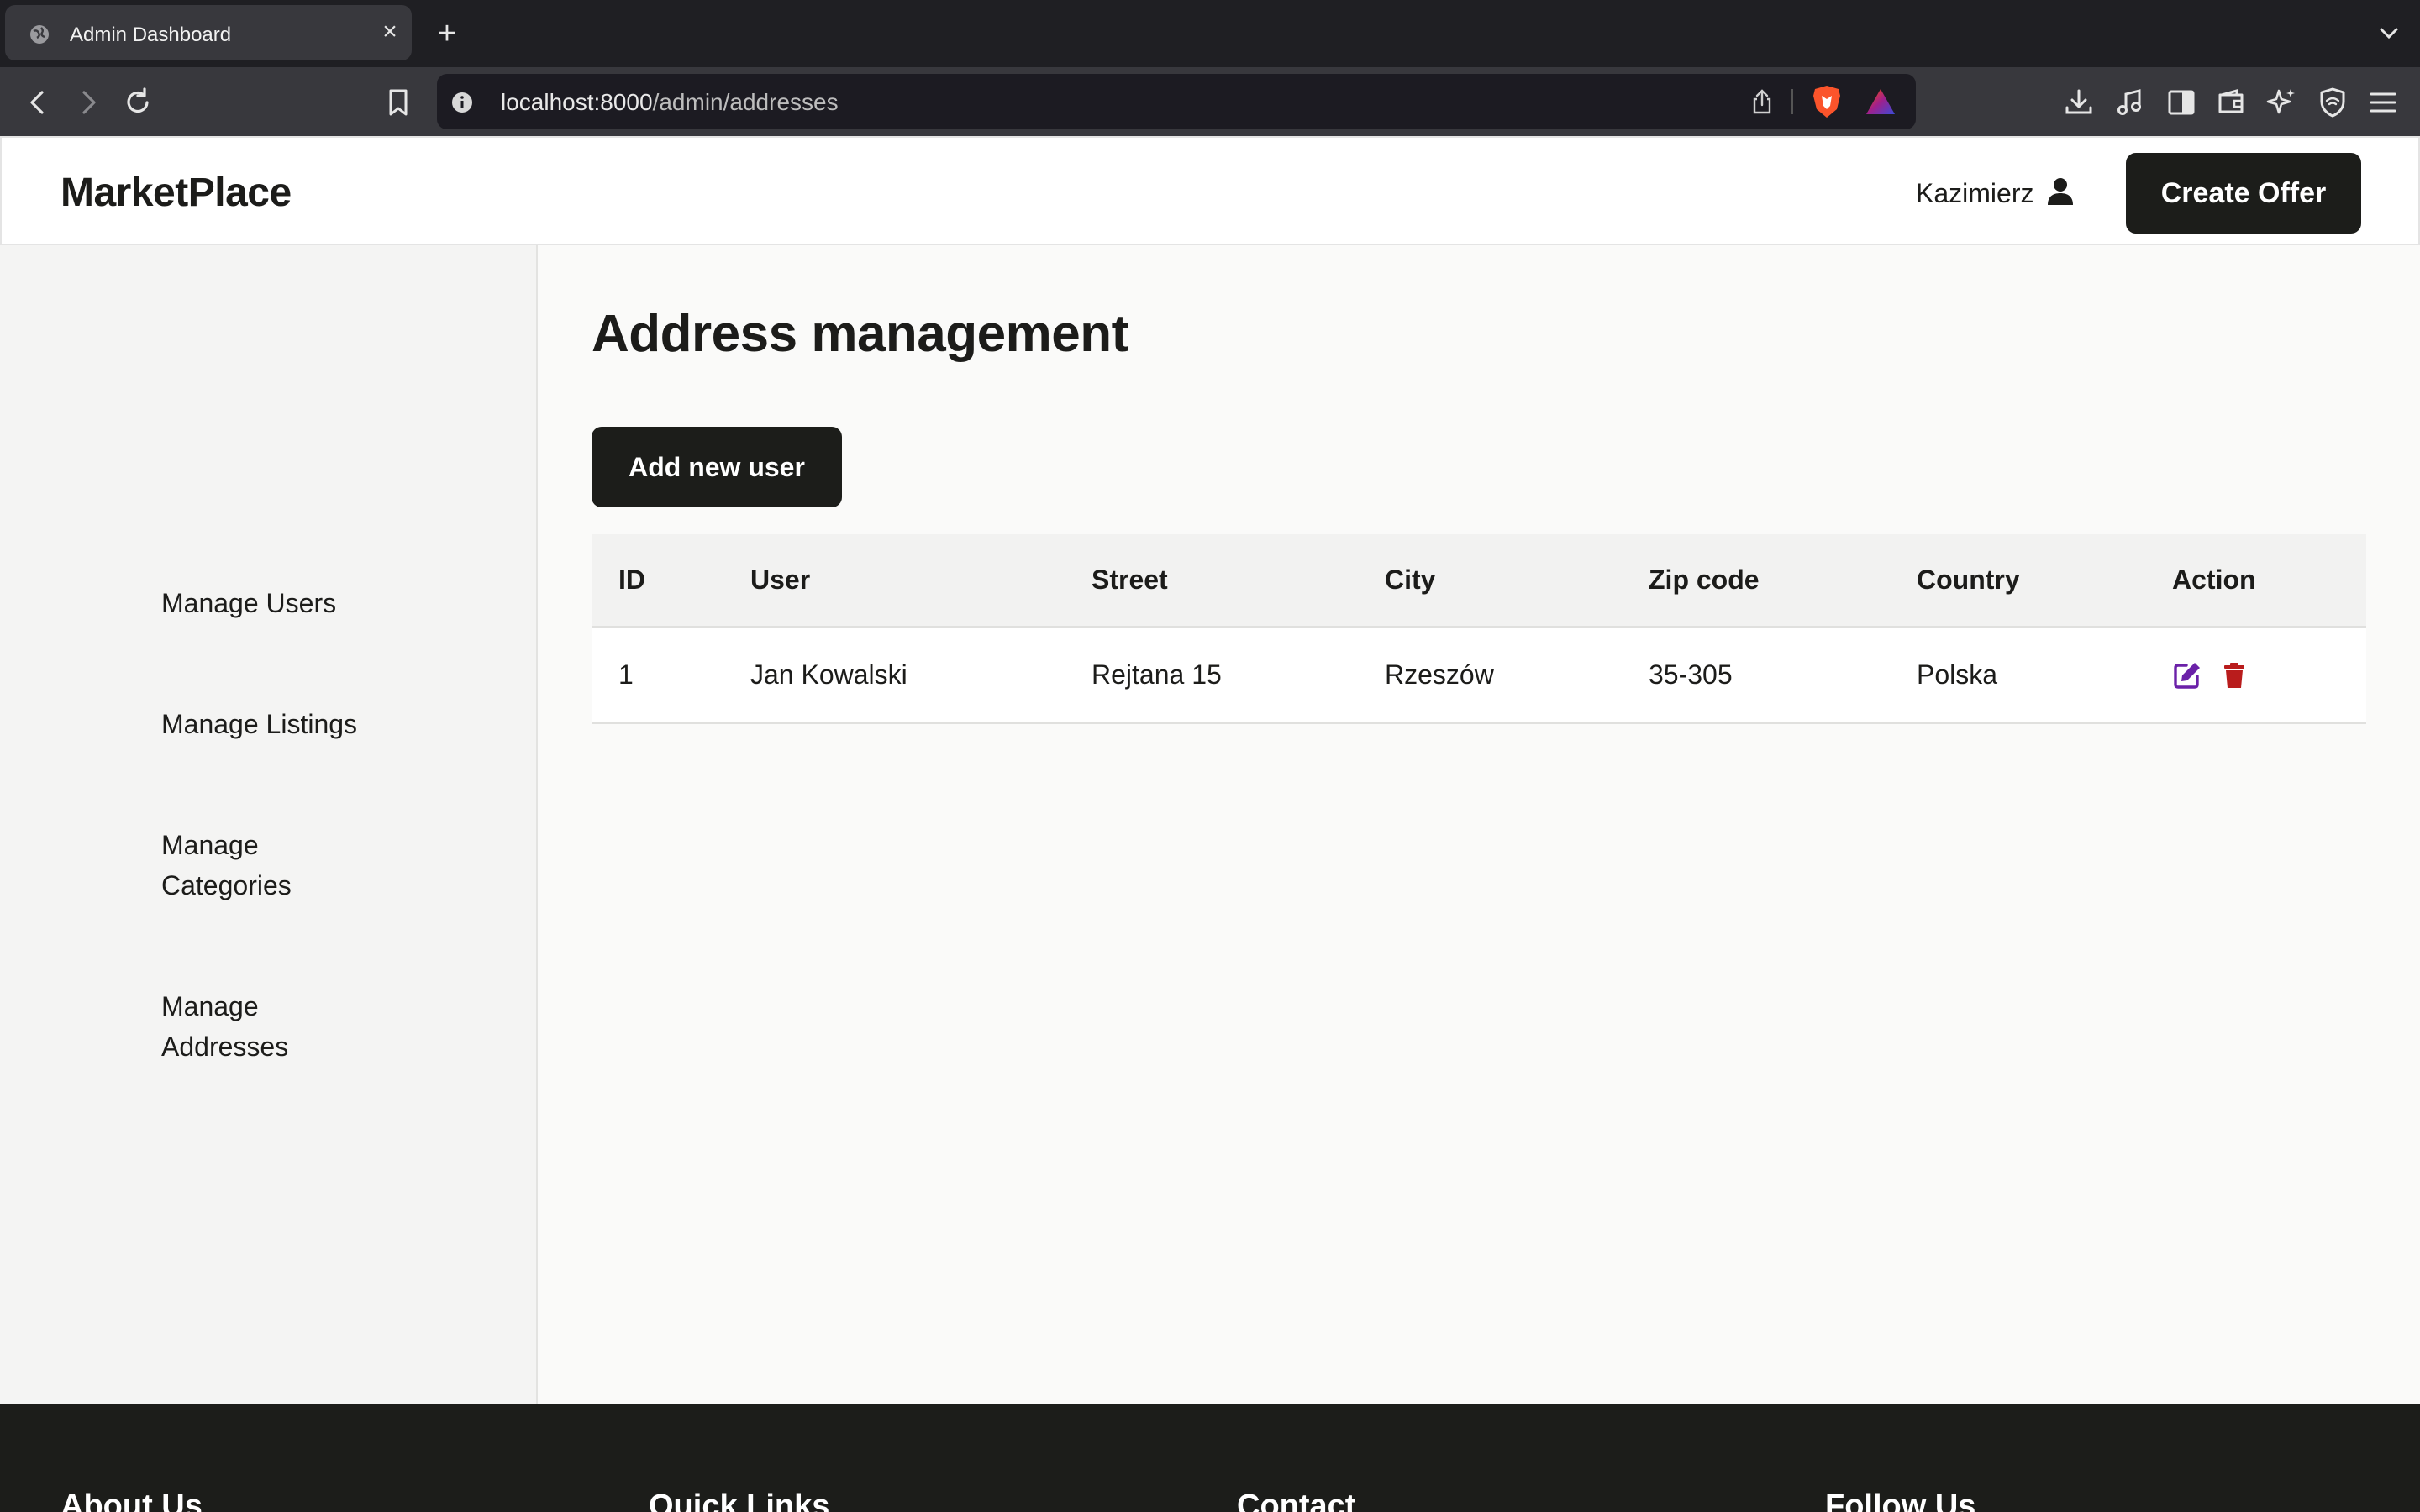 The width and height of the screenshot is (2420, 1512). I want to click on url-text: localhost:8000/admin/addresses, so click(670, 102).